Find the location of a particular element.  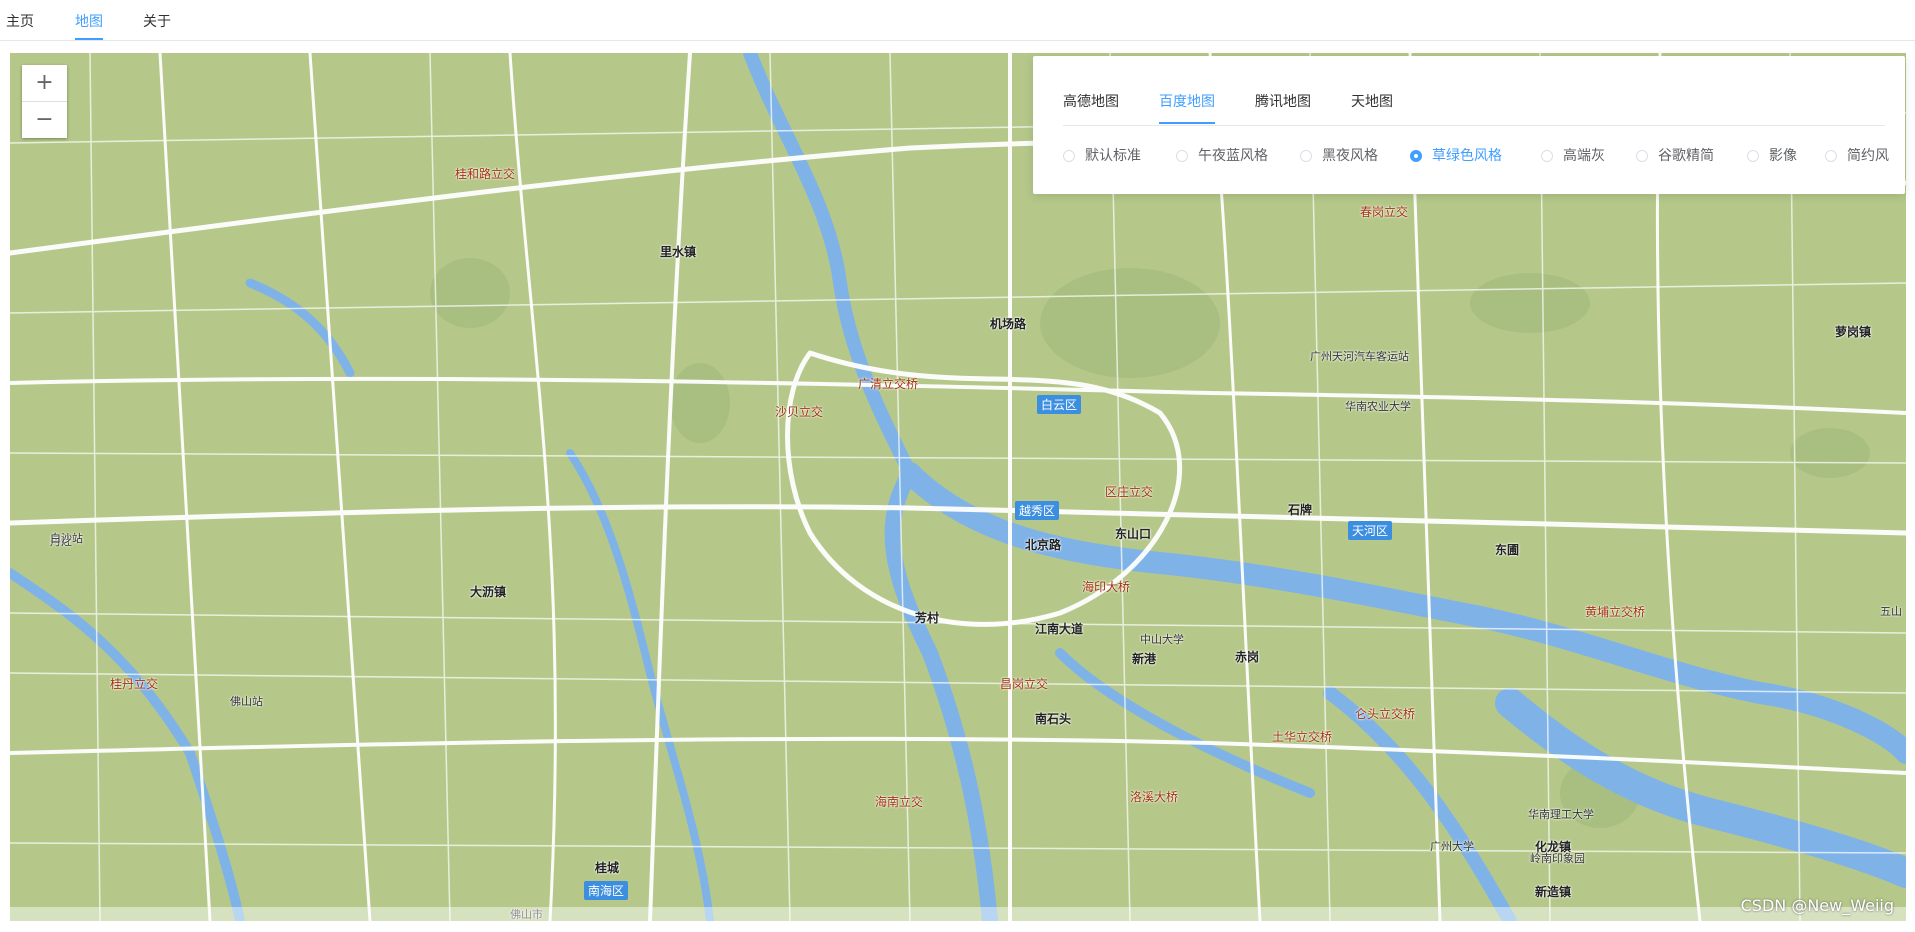

place-label: 萝岗镇 is located at coordinates (1853, 332).